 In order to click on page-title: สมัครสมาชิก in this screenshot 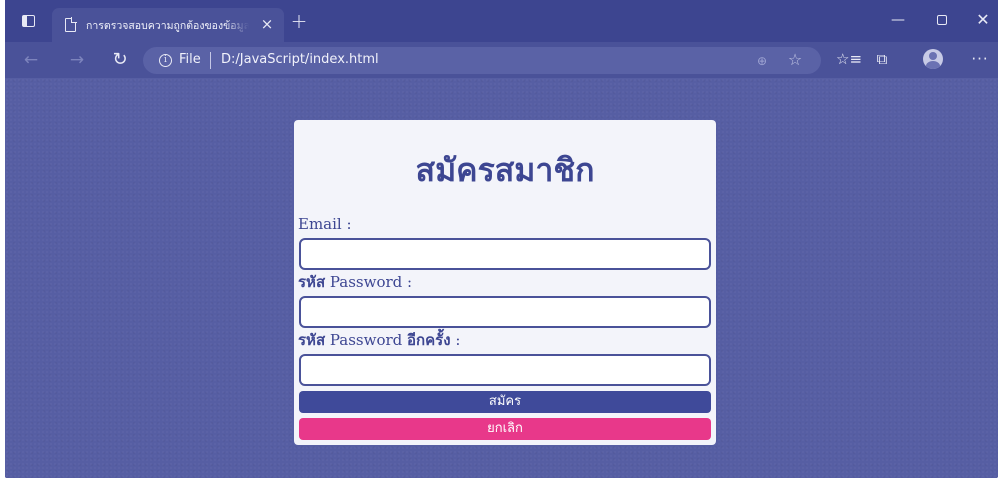, I will do `click(505, 170)`.